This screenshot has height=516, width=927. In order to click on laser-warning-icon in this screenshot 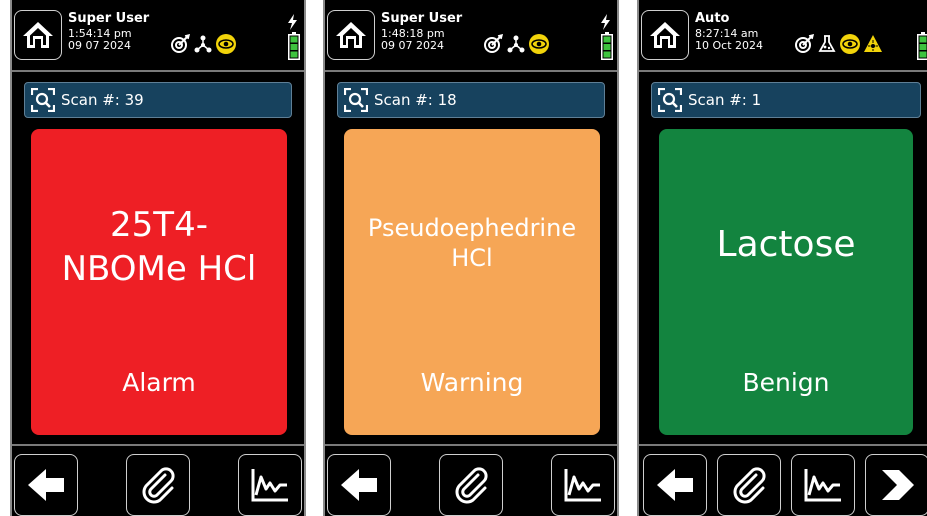, I will do `click(873, 43)`.